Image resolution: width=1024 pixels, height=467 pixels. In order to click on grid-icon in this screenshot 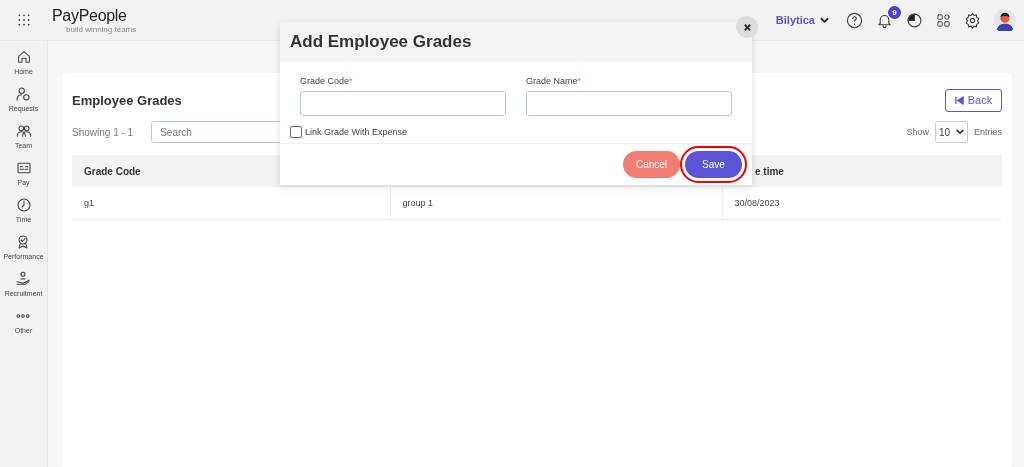, I will do `click(23, 20)`.